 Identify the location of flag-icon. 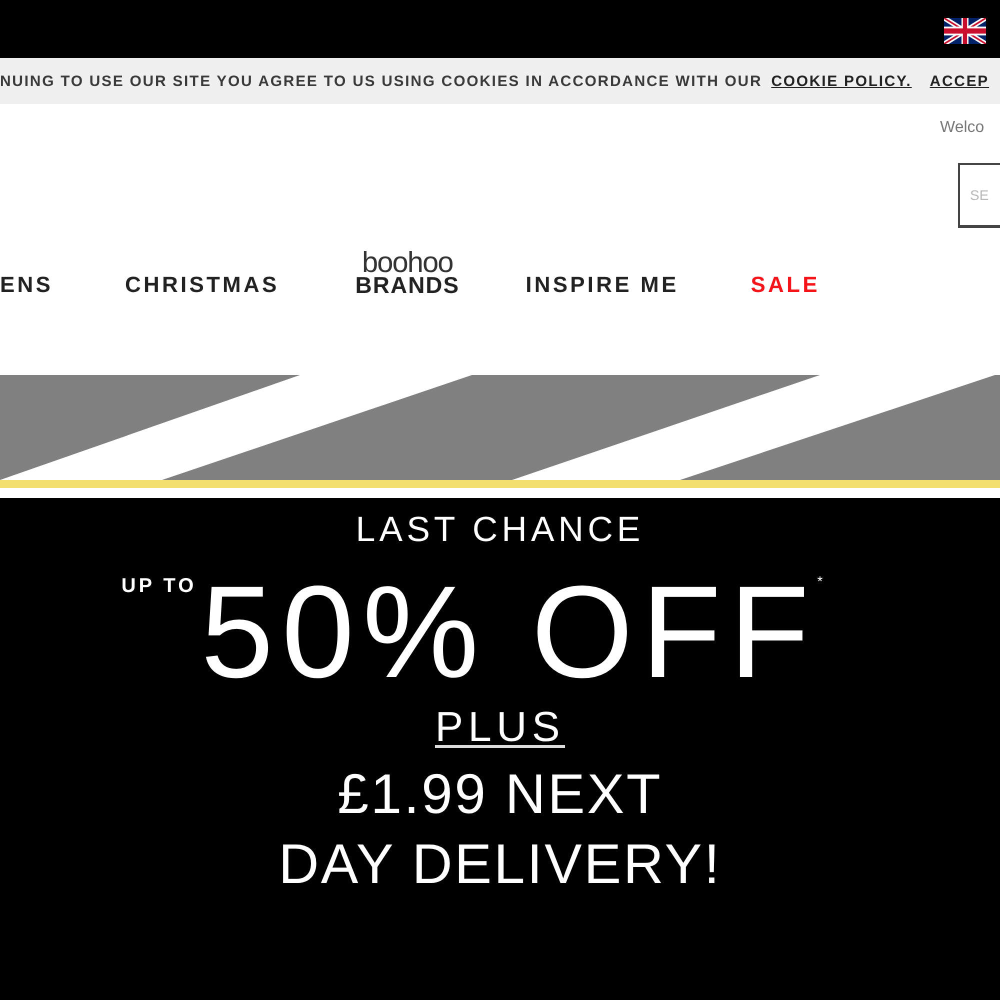
(965, 31).